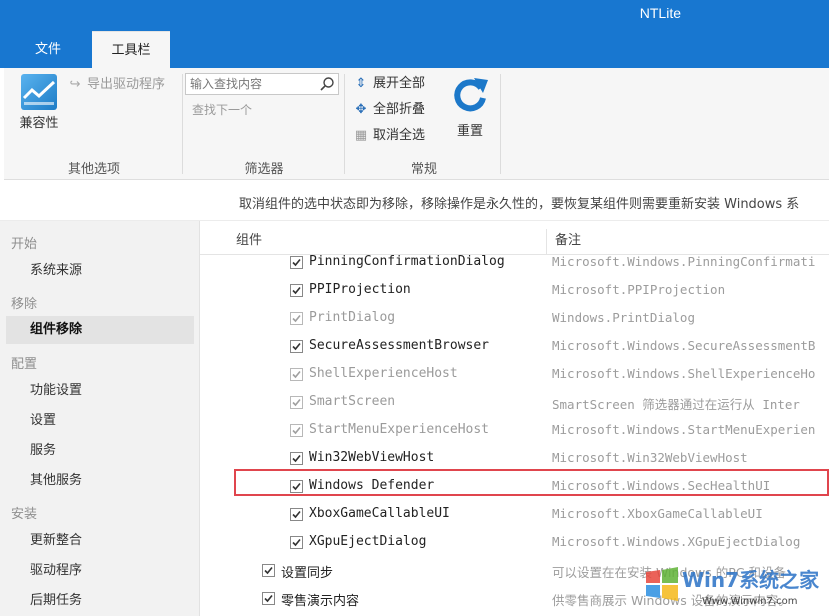 The width and height of the screenshot is (829, 616). I want to click on component-note: Microsoft.PPIProjection, so click(639, 289).